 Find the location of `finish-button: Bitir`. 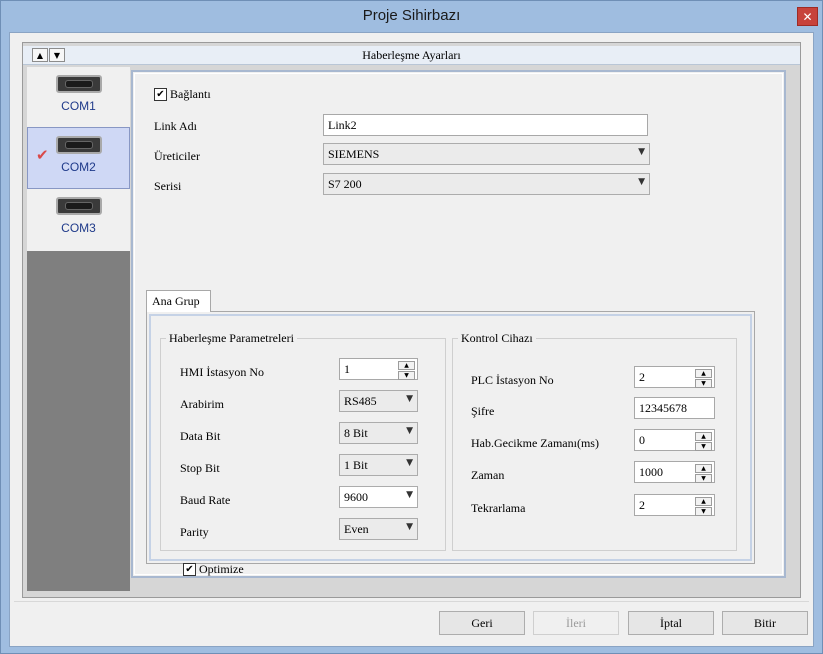

finish-button: Bitir is located at coordinates (765, 623).